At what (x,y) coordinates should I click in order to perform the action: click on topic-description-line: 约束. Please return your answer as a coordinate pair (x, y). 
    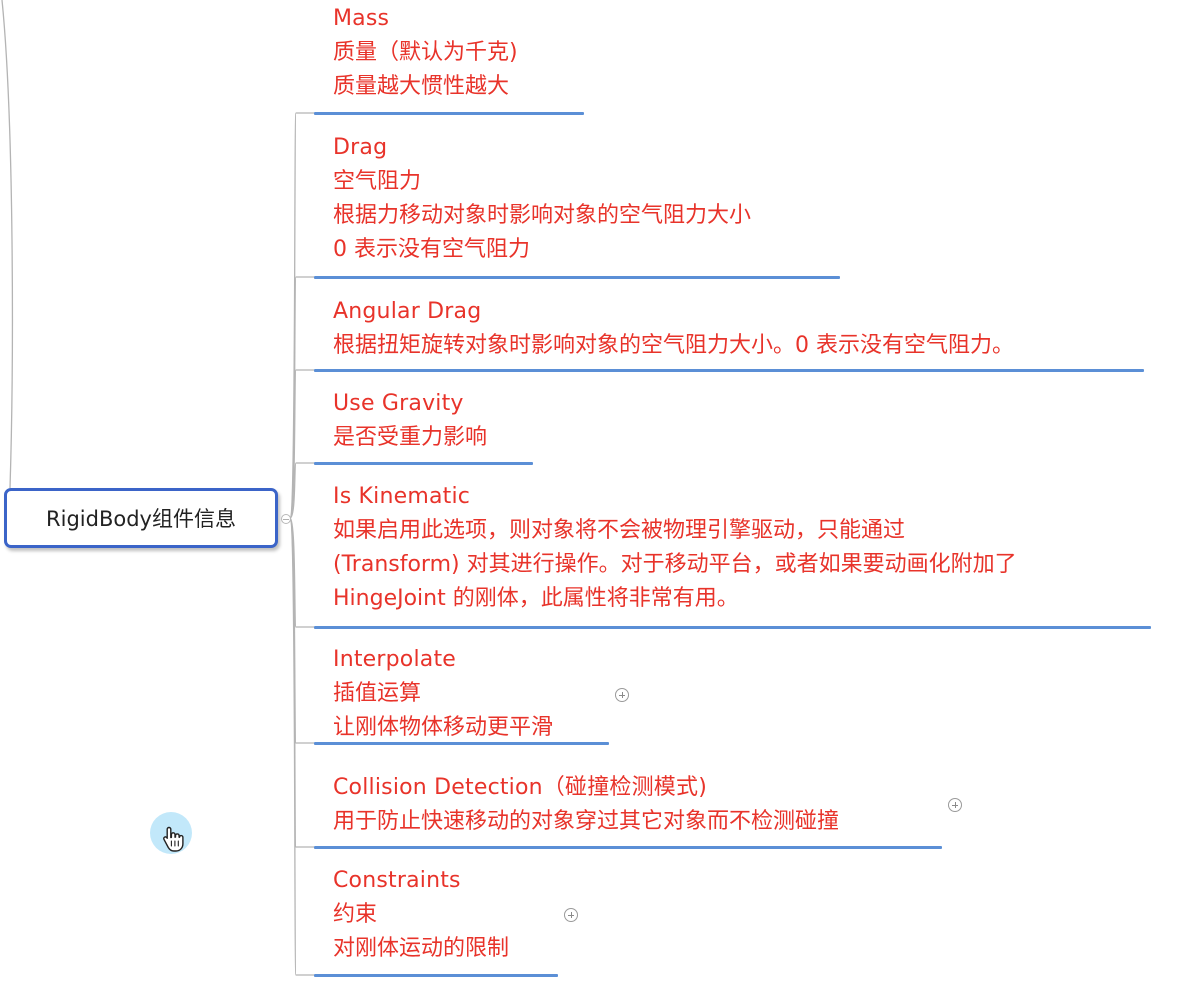
    Looking at the image, I should click on (355, 914).